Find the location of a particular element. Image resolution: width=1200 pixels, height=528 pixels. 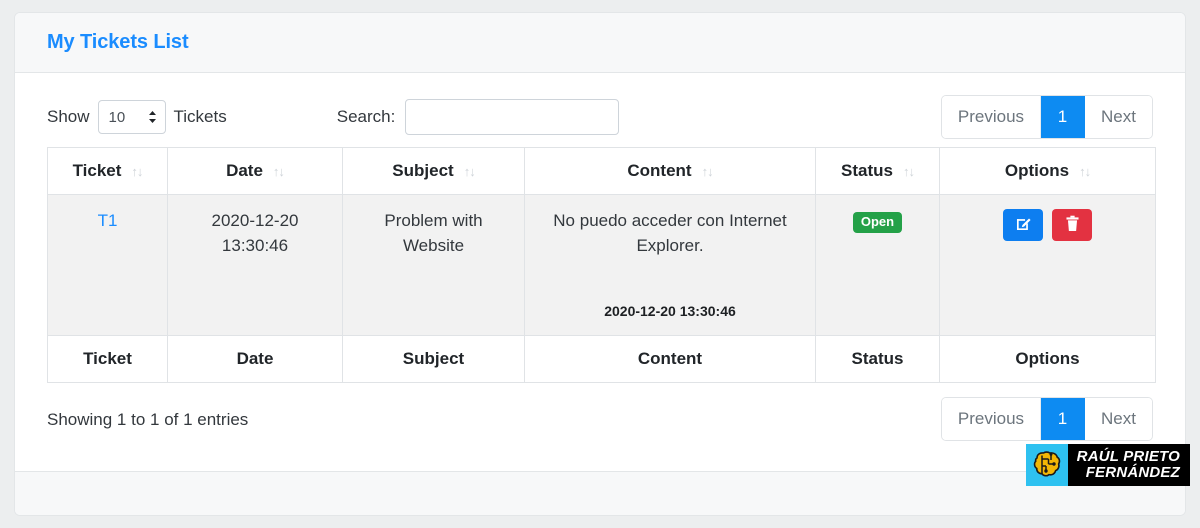

pagination-previous-bottom: Previous is located at coordinates (991, 419).